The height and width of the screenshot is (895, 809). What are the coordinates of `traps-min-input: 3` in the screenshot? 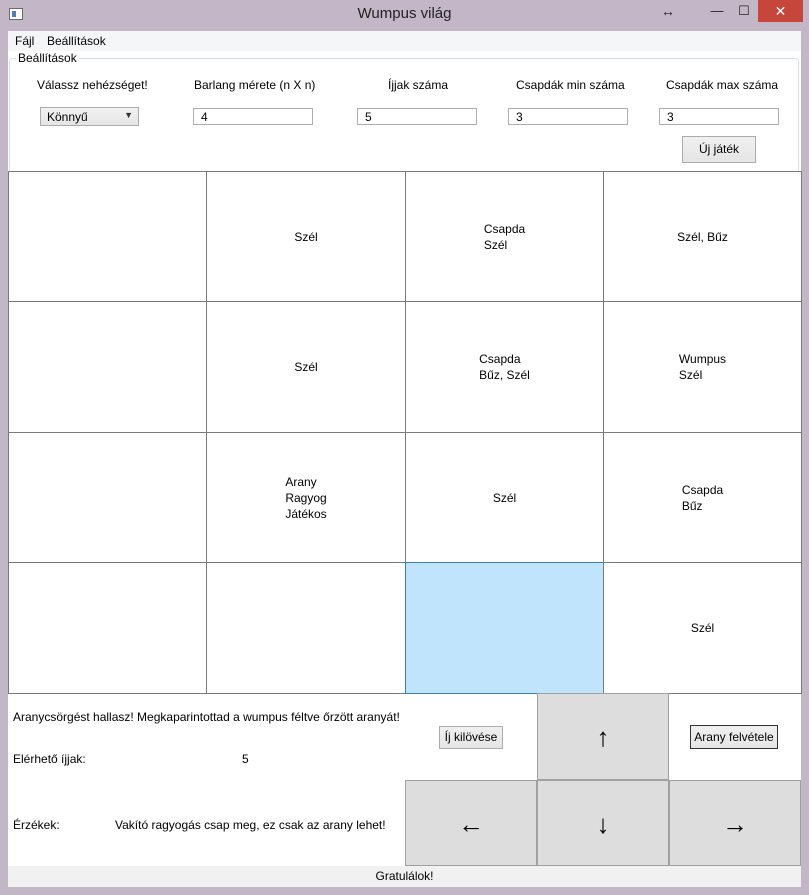 It's located at (568, 116).